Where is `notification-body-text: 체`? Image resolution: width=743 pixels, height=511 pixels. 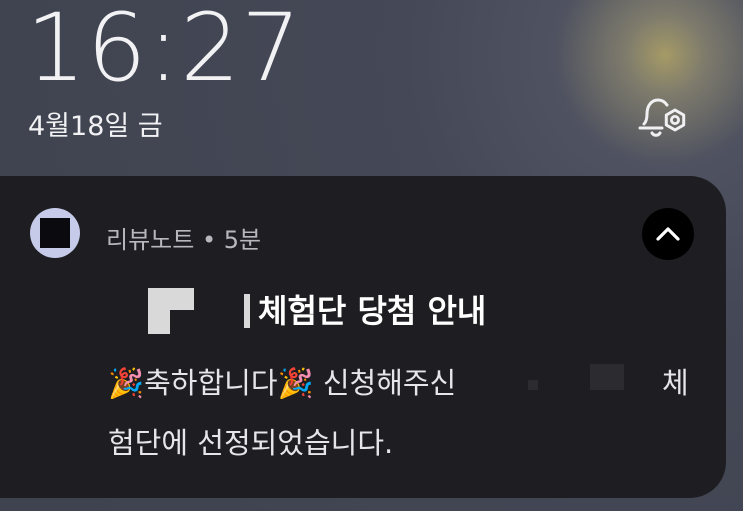 notification-body-text: 체 is located at coordinates (675, 383).